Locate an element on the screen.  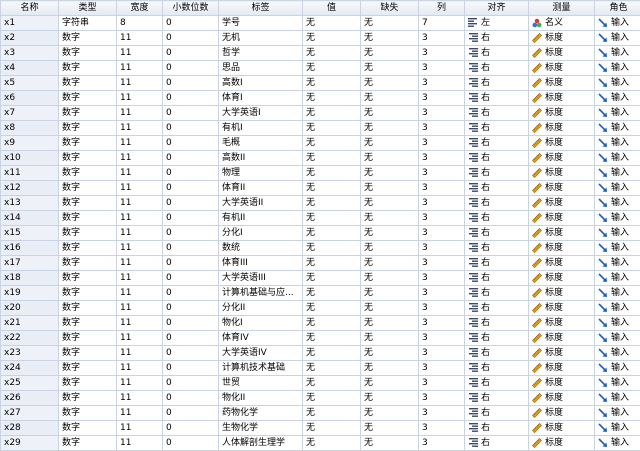
column-header-label: 标签 is located at coordinates (261, 8).